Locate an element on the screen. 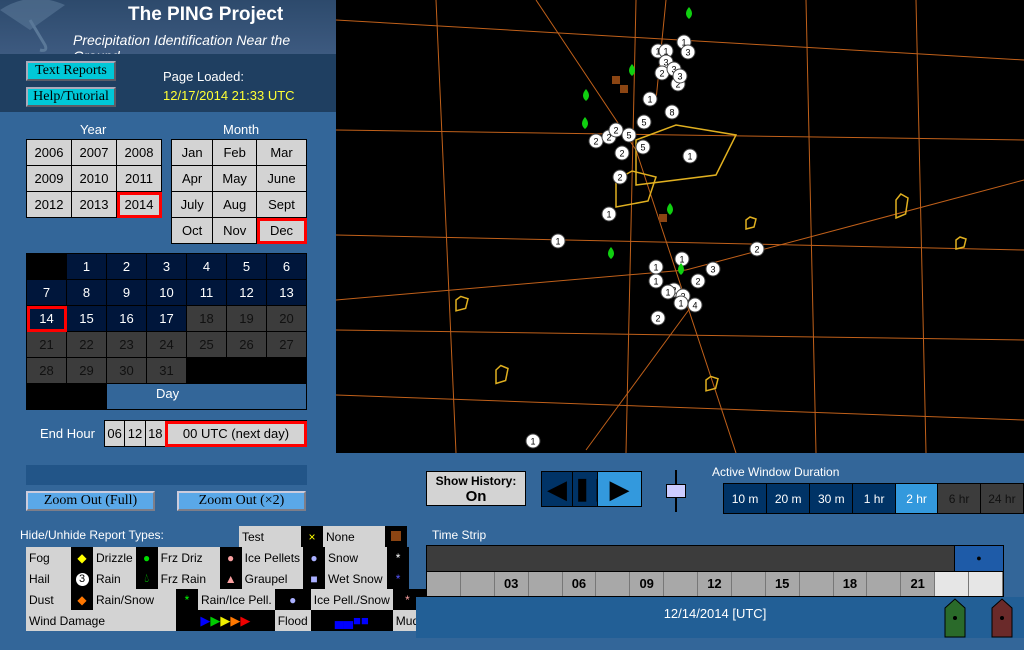 The width and height of the screenshot is (1024, 650). toggle-rain: Rain is located at coordinates (114, 578).